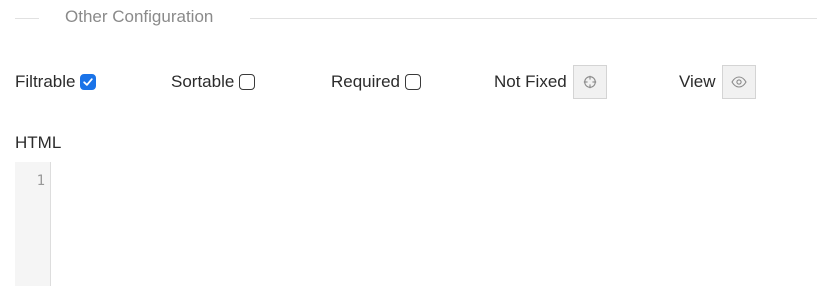 The image size is (817, 300). I want to click on checkmark-icon, so click(88, 82).